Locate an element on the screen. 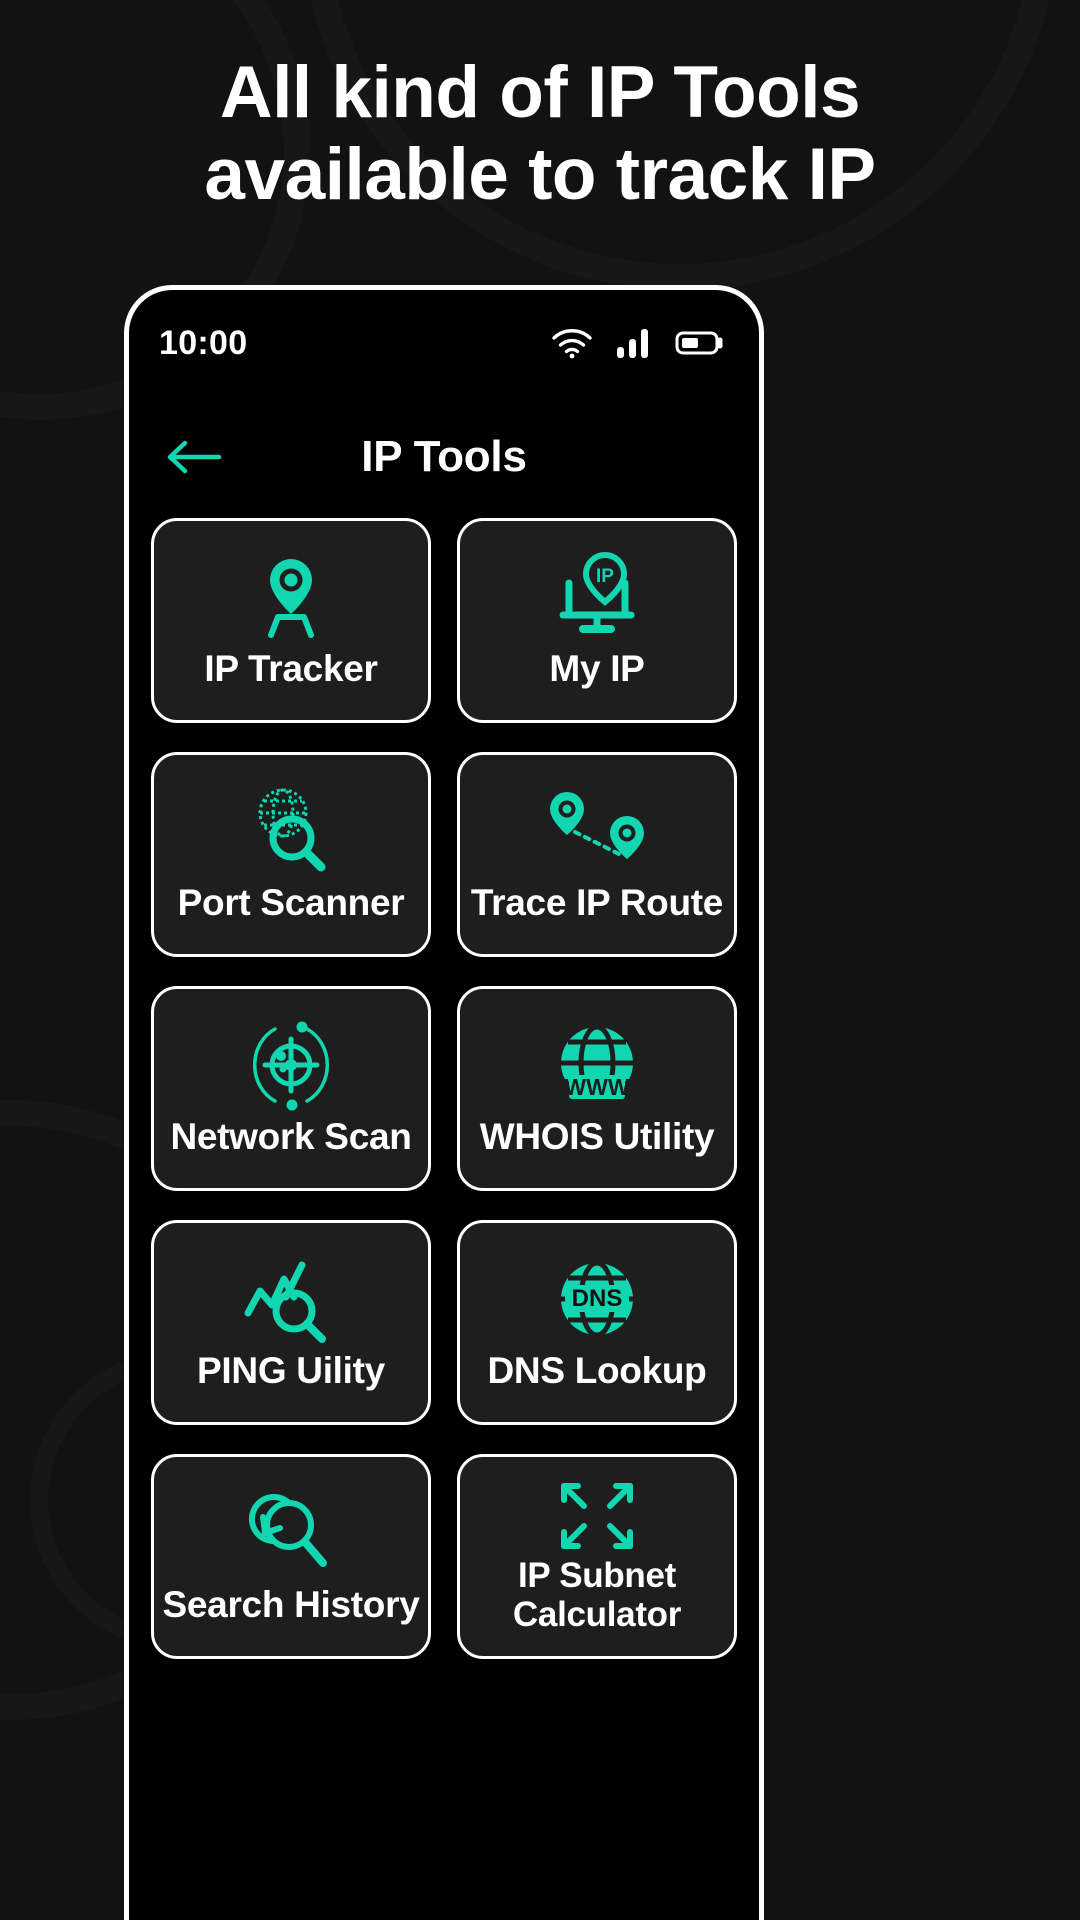 The width and height of the screenshot is (1080, 1920). tool-tile-whois-utility: WWW WHOIS Utility is located at coordinates (597, 1088).